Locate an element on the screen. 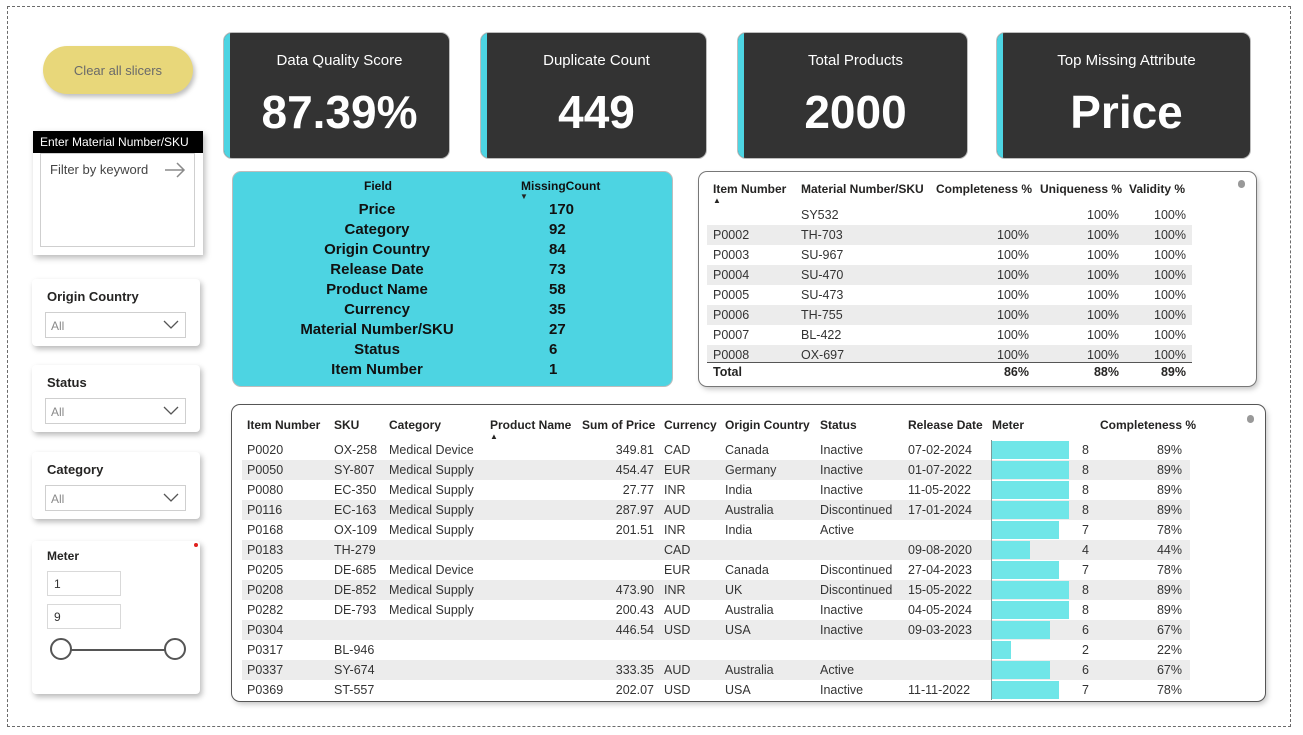  dt-currency: AUD is located at coordinates (677, 510).